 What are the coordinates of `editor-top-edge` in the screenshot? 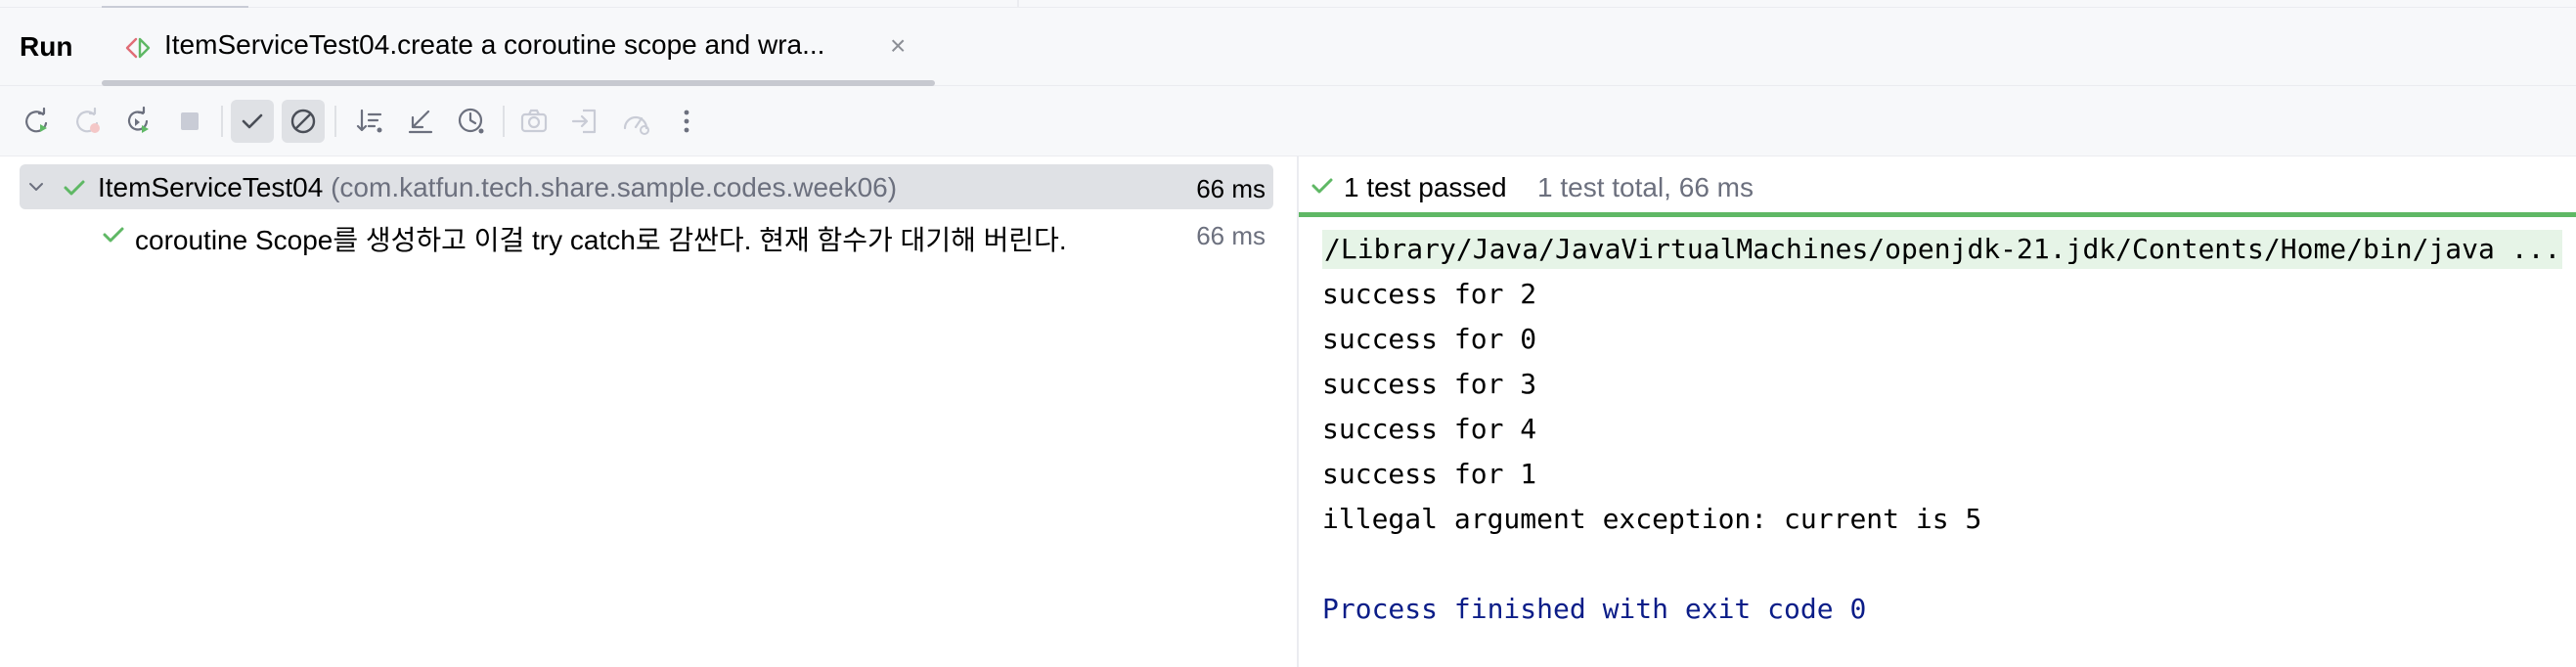 It's located at (1288, 4).